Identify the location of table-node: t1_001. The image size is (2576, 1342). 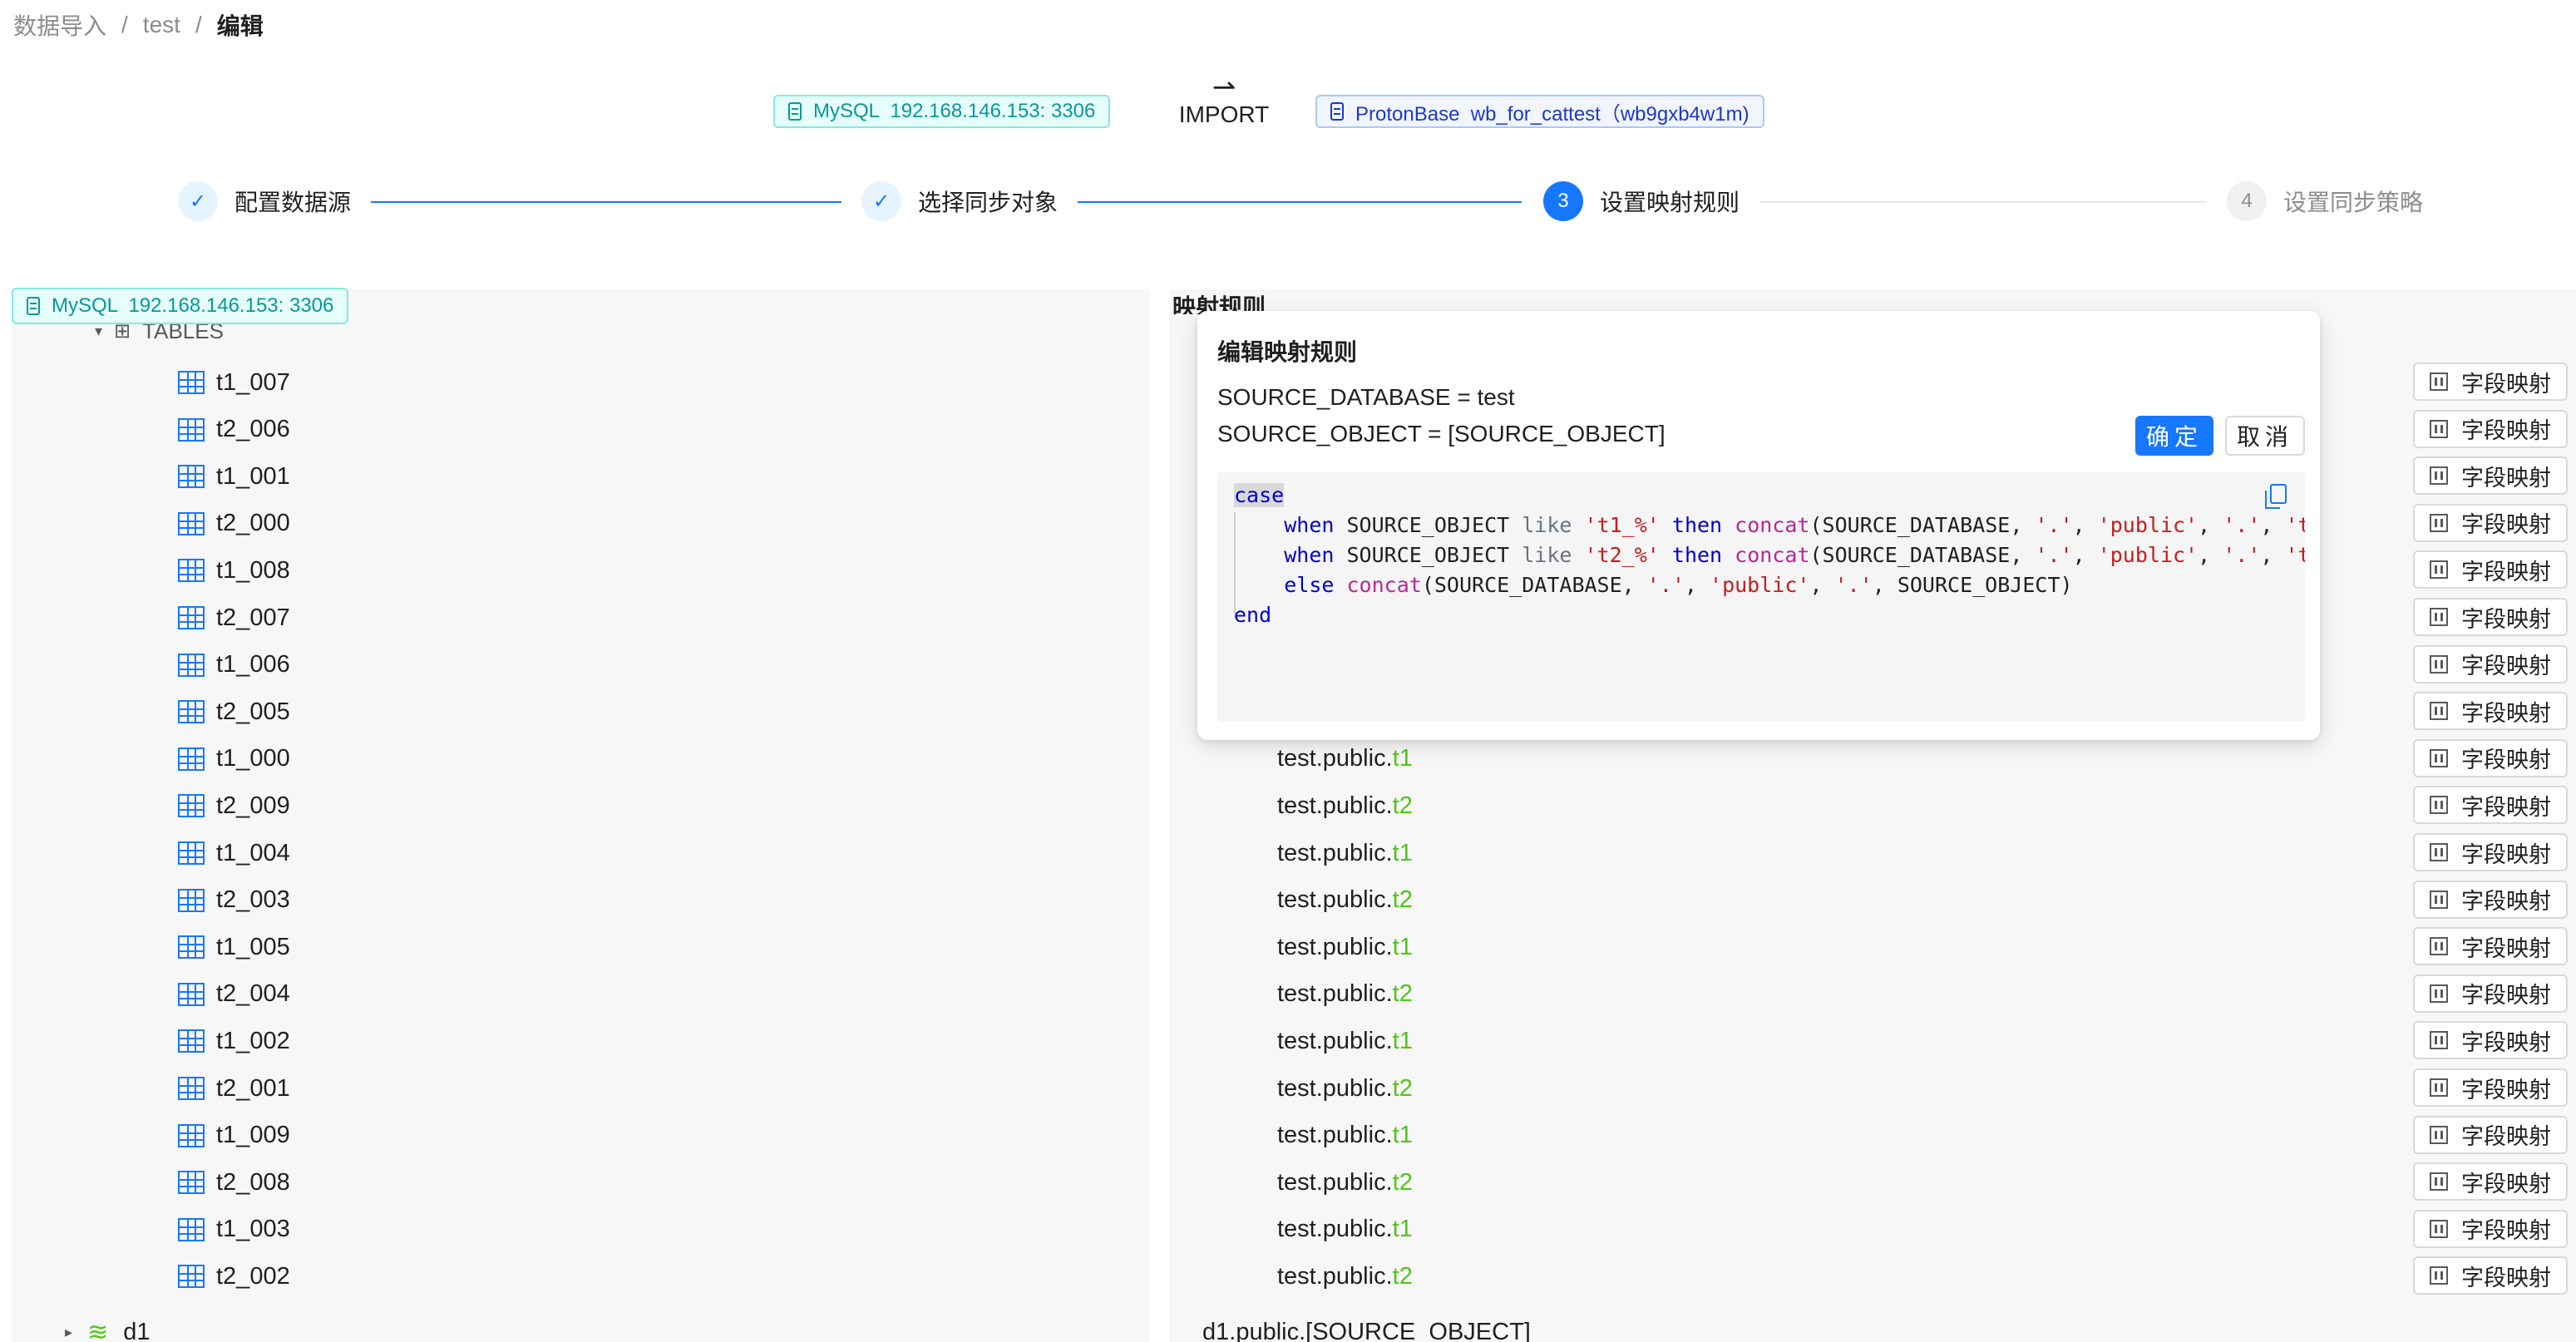
(234, 476).